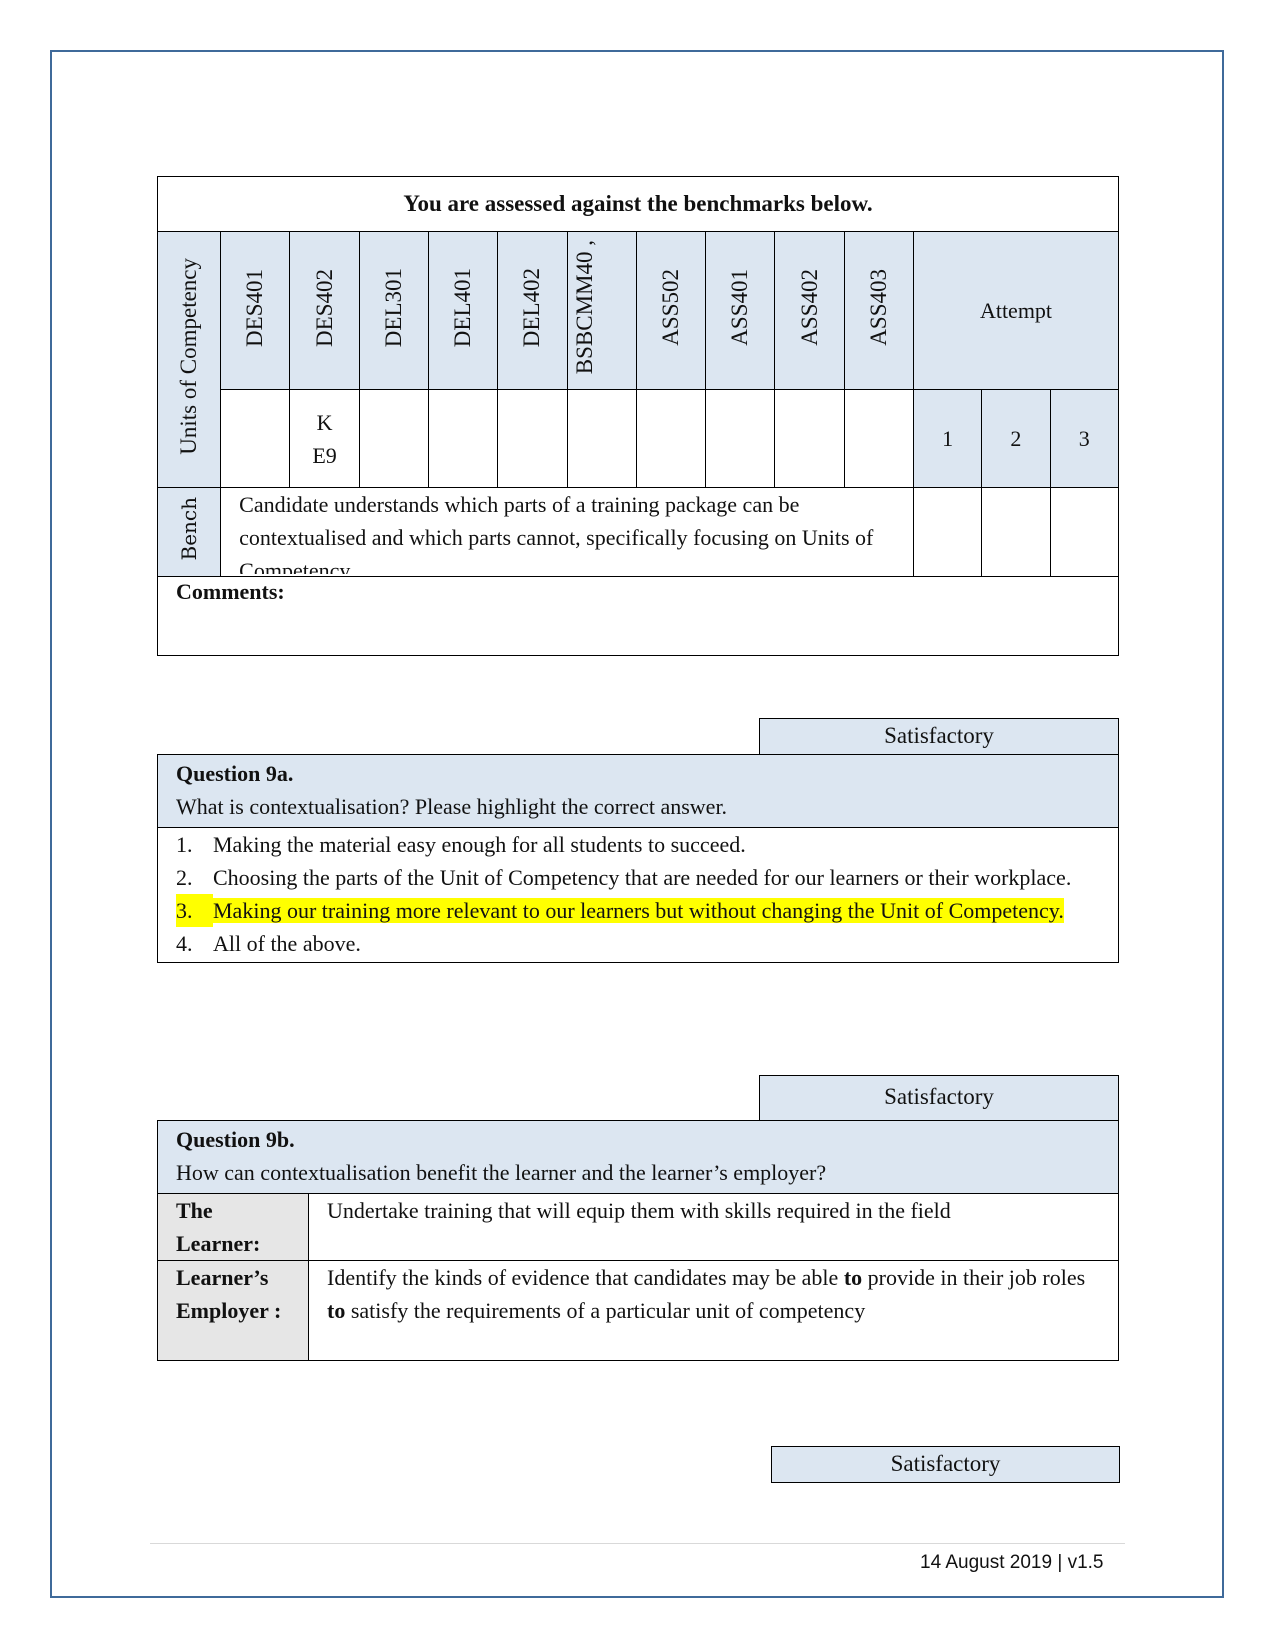 The height and width of the screenshot is (1651, 1275). What do you see at coordinates (233, 1310) in the screenshot?
I see `employer-label: Learner’s Employer :` at bounding box center [233, 1310].